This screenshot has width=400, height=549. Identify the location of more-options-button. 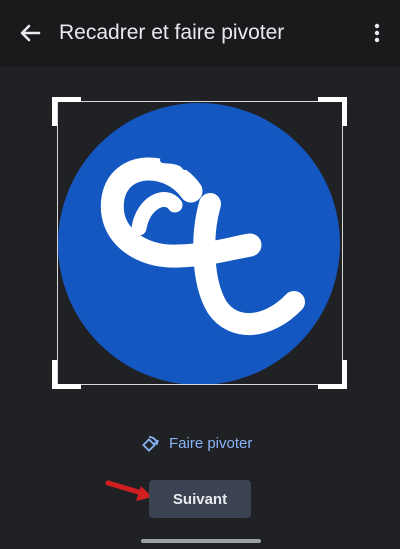
(377, 33).